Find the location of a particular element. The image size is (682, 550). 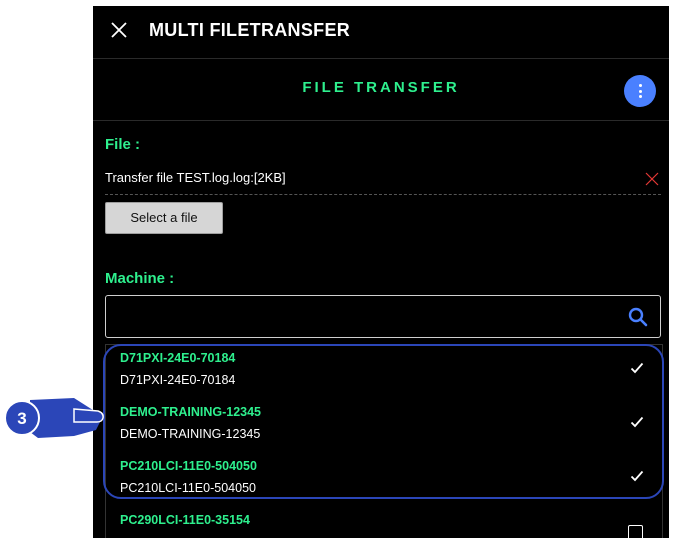

sub-header: FILE TRANSFER is located at coordinates (381, 90).